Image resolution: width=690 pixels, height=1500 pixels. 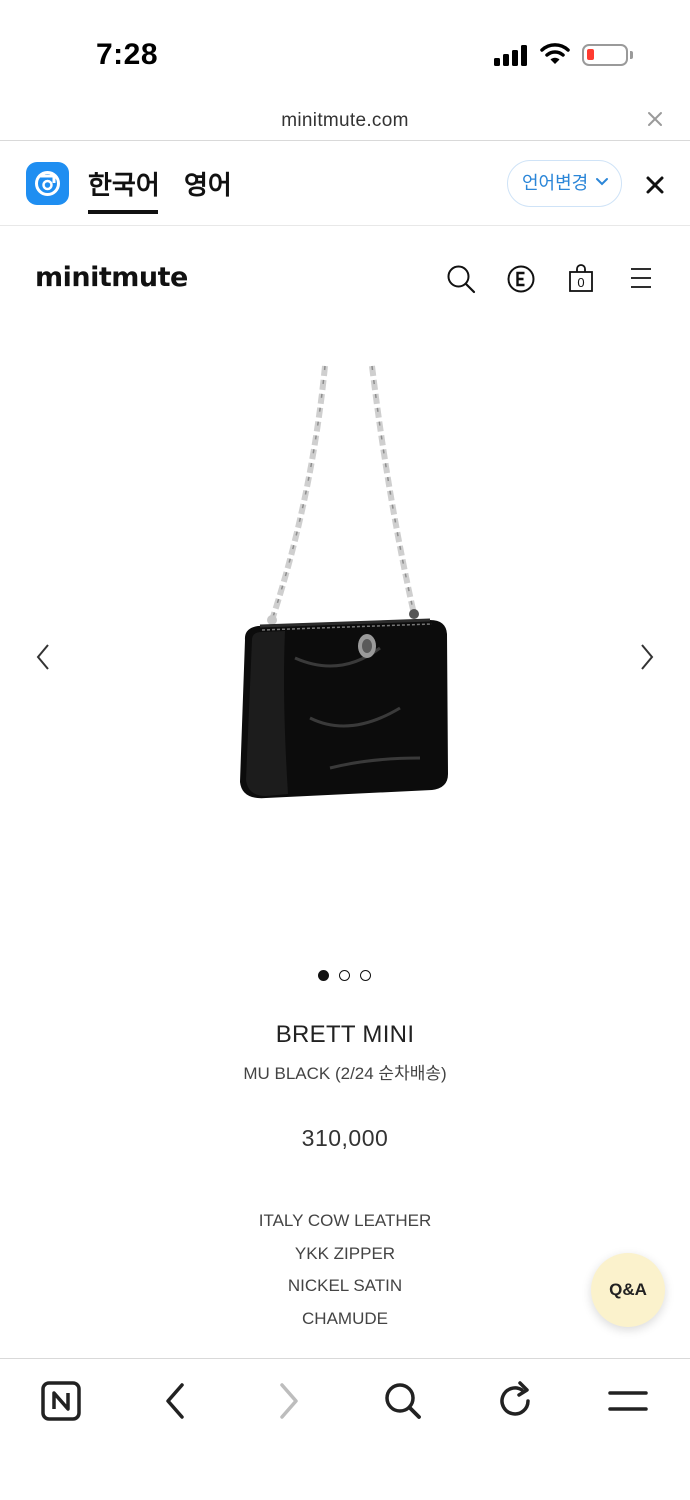 What do you see at coordinates (602, 182) in the screenshot?
I see `chevron-down-icon` at bounding box center [602, 182].